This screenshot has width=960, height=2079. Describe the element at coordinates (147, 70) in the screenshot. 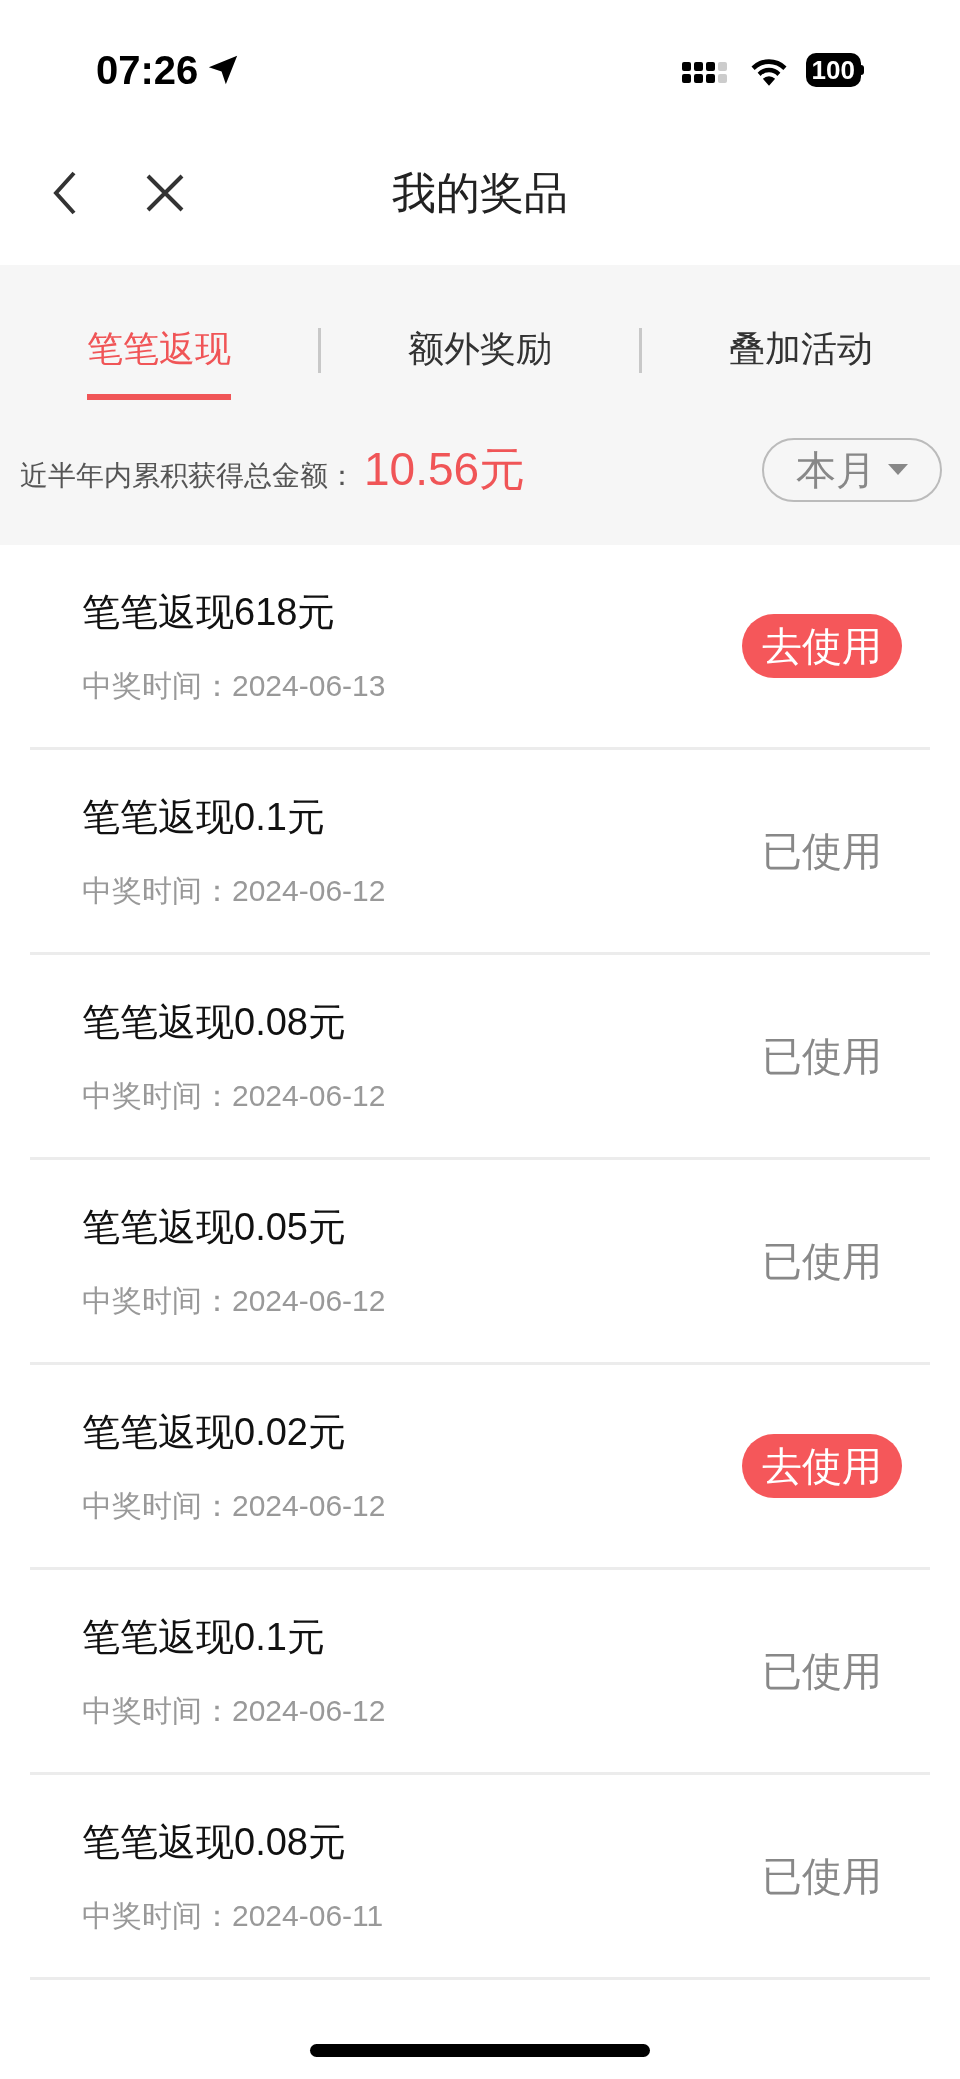

I see `status-time: 07:26` at that location.